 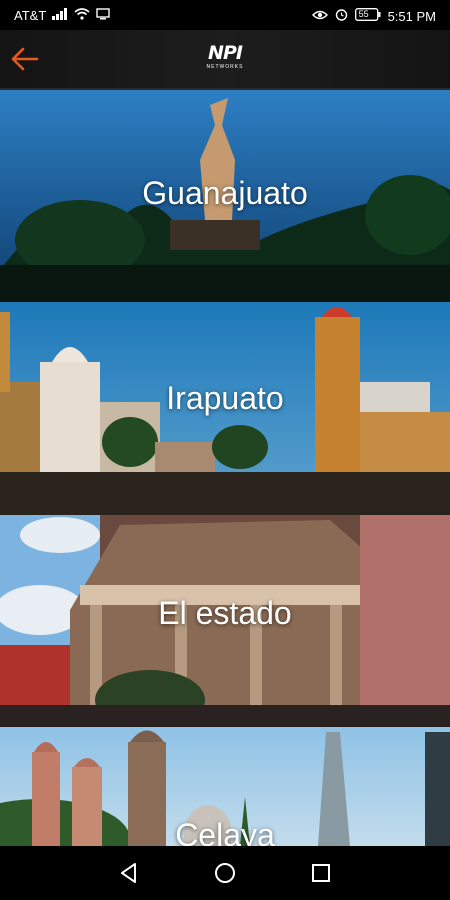 I want to click on nav-home-button, so click(x=225, y=873).